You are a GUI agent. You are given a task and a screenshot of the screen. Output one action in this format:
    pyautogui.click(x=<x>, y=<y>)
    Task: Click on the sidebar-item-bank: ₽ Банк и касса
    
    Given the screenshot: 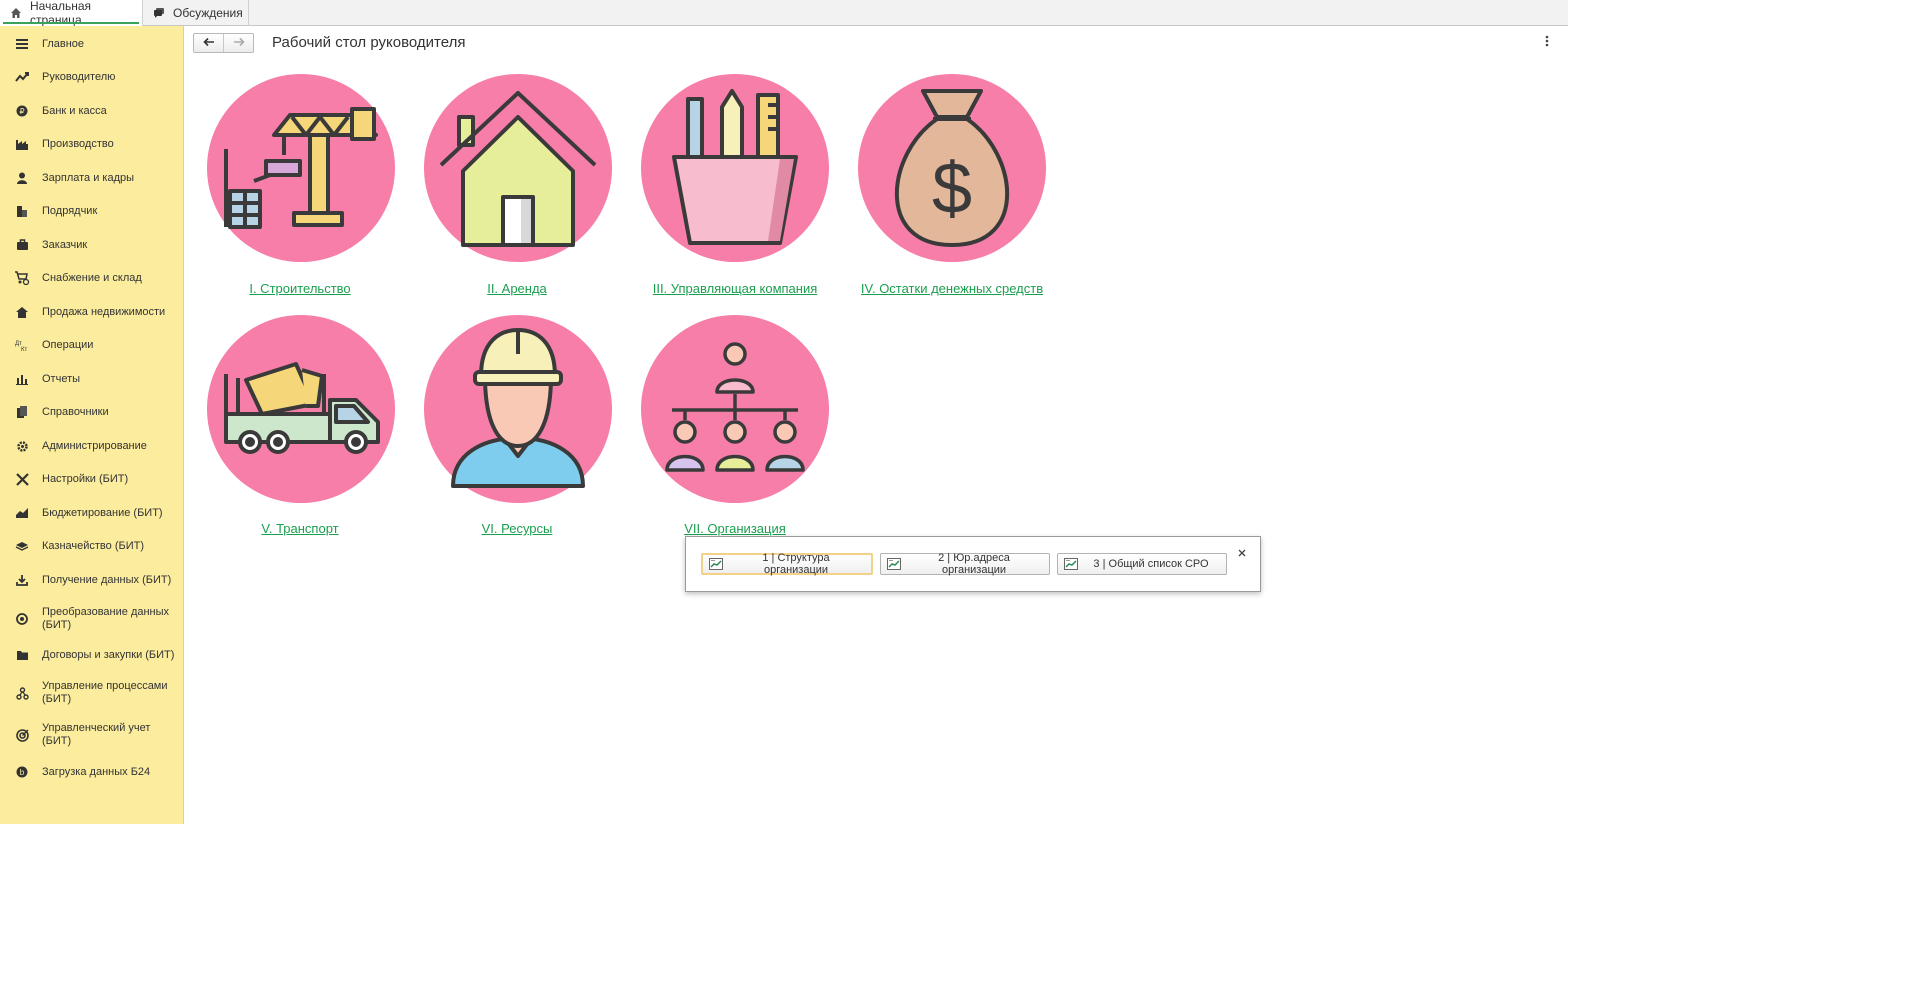 What is the action you would take?
    pyautogui.click(x=91, y=111)
    